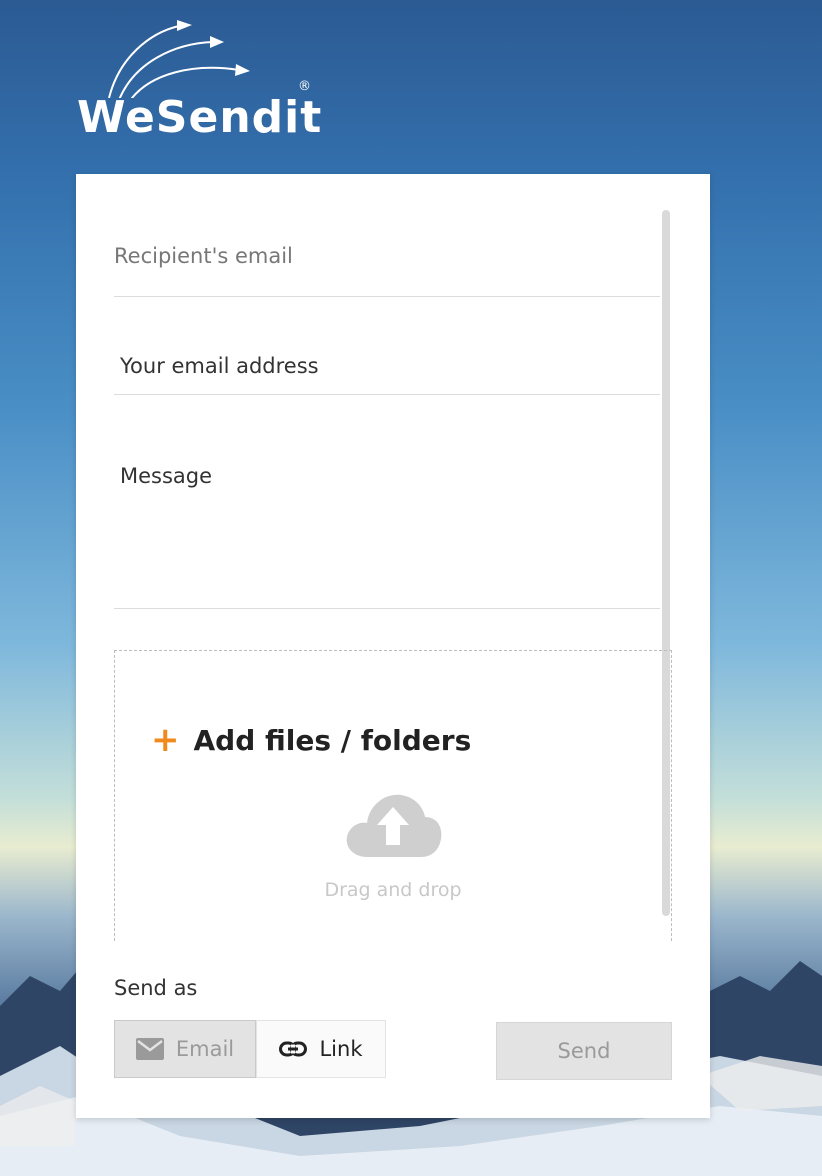 The height and width of the screenshot is (1176, 822). Describe the element at coordinates (166, 476) in the screenshot. I see `message-placeholder: Message` at that location.